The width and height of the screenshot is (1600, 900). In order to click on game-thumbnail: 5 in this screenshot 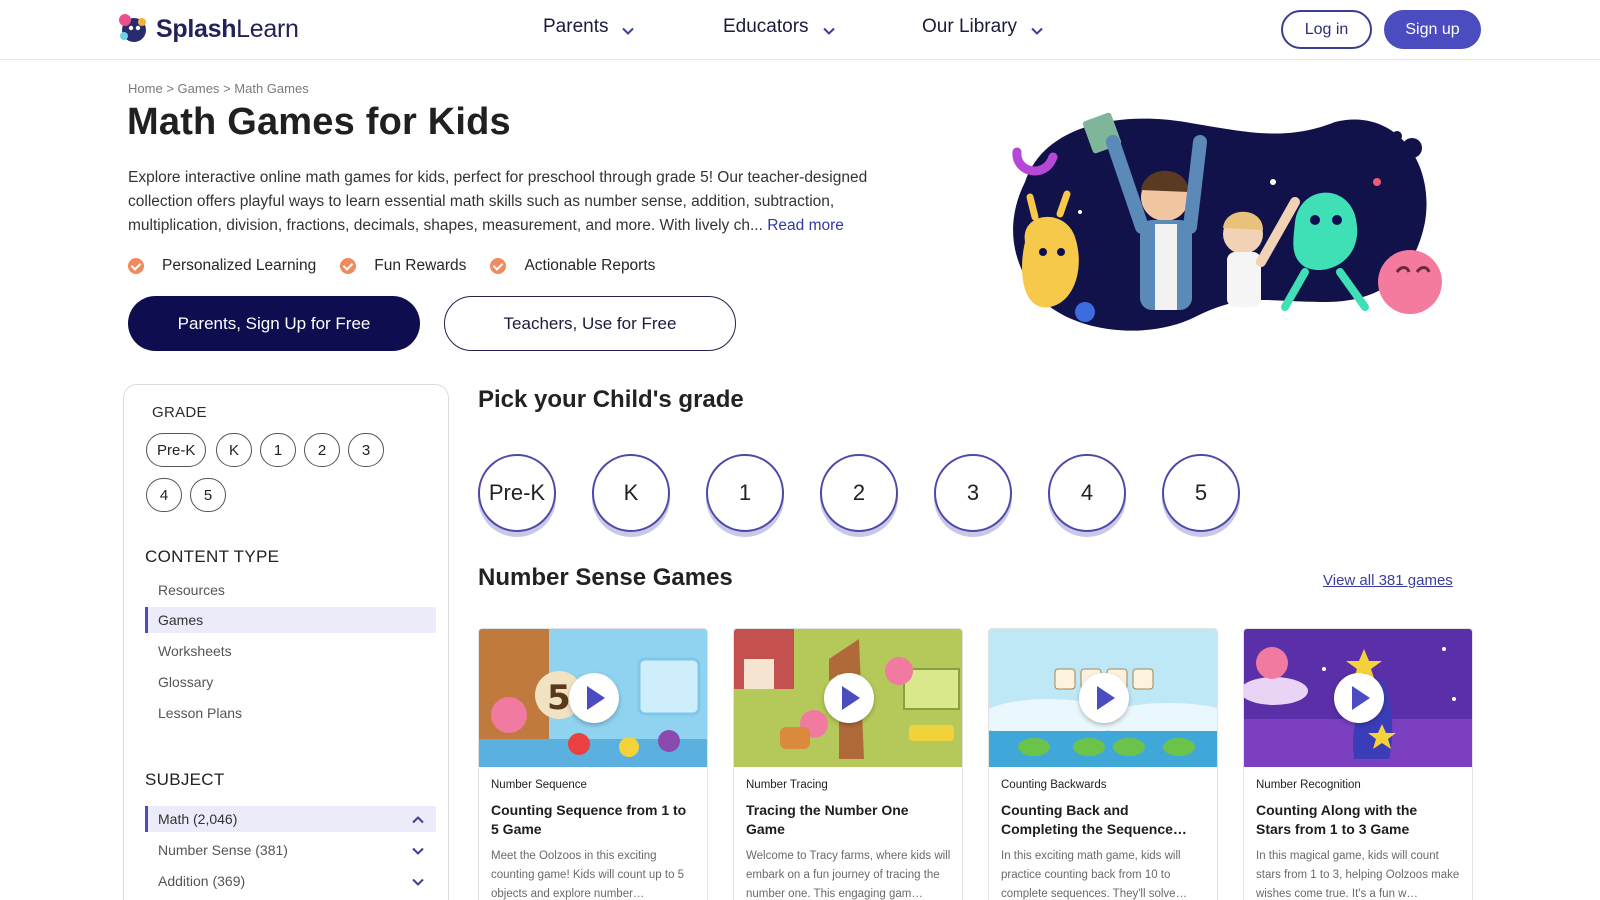, I will do `click(593, 698)`.